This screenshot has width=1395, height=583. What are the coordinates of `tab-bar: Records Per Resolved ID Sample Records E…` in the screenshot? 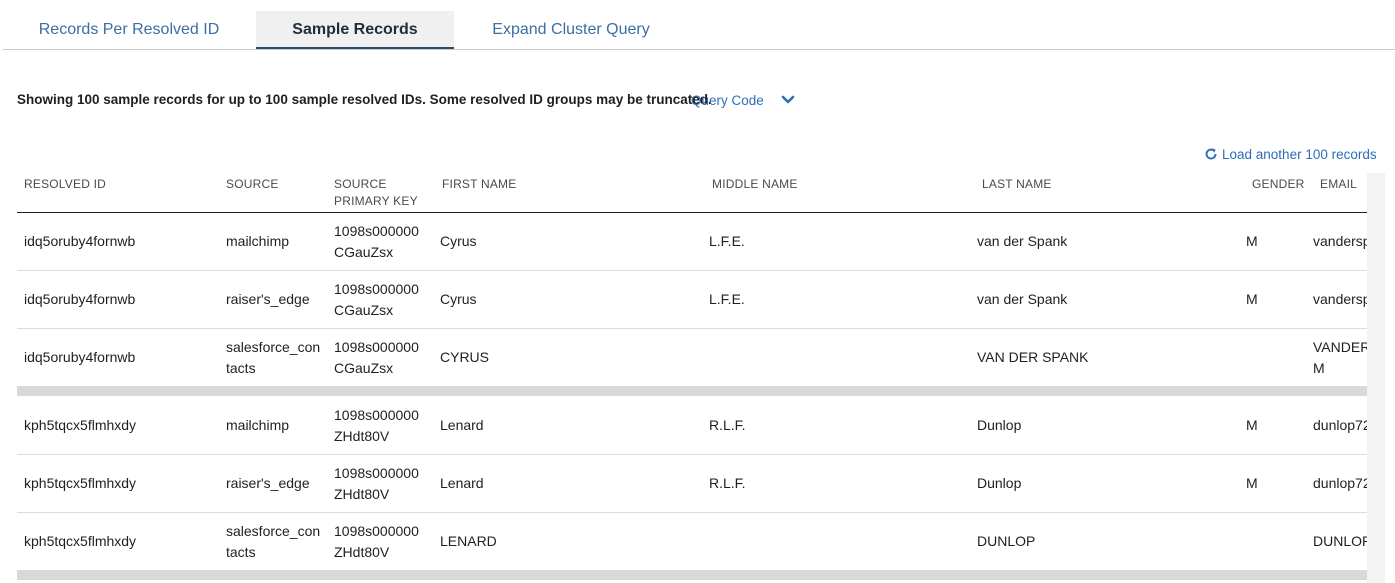 It's located at (699, 30).